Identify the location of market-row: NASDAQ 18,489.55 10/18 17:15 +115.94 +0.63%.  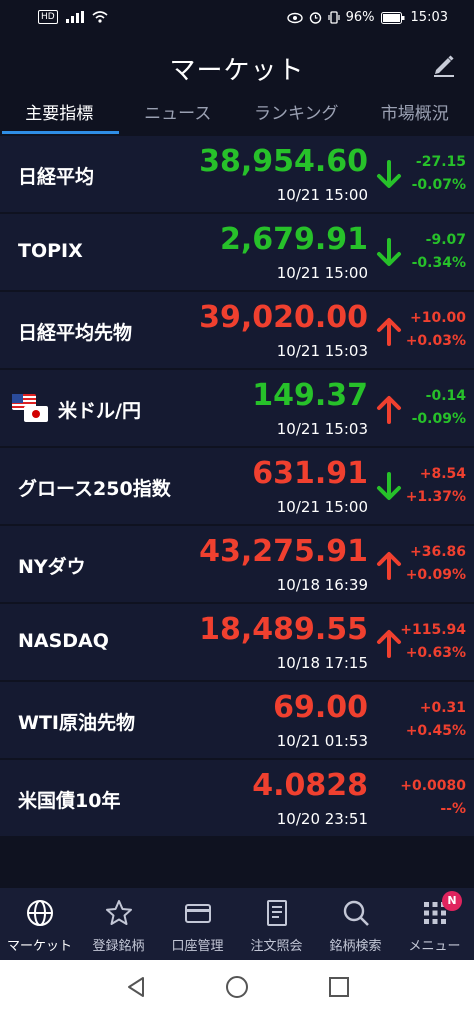
(237, 642).